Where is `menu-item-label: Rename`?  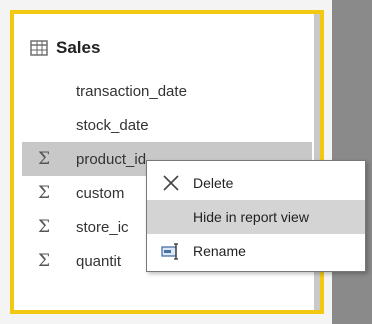 menu-item-label: Rename is located at coordinates (219, 251).